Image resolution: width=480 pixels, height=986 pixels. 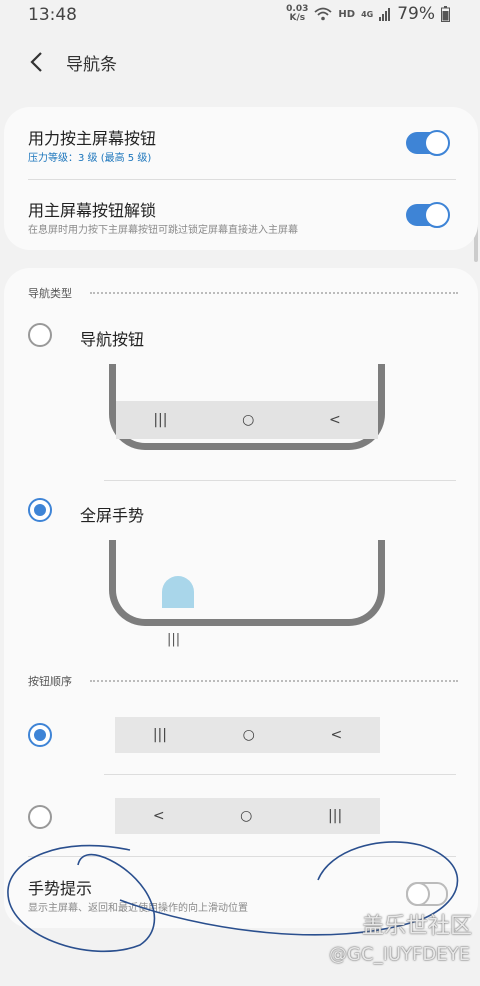 What do you see at coordinates (323, 14) in the screenshot?
I see `wifi-icon` at bounding box center [323, 14].